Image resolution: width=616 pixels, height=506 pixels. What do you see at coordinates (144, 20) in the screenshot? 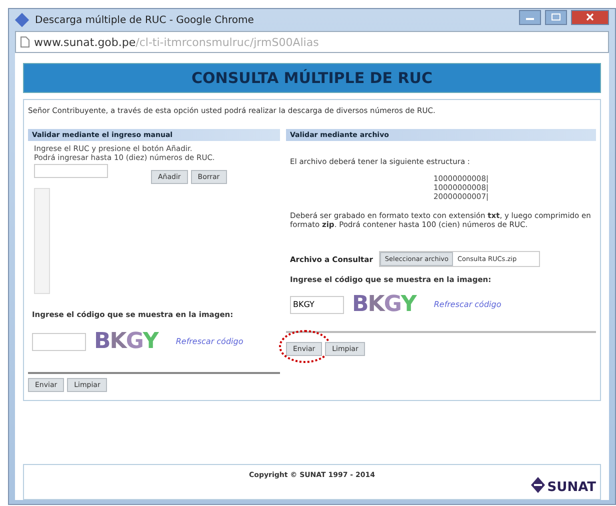
I see `window-title: Descarga múltiple de RUC - Google Chrome` at bounding box center [144, 20].